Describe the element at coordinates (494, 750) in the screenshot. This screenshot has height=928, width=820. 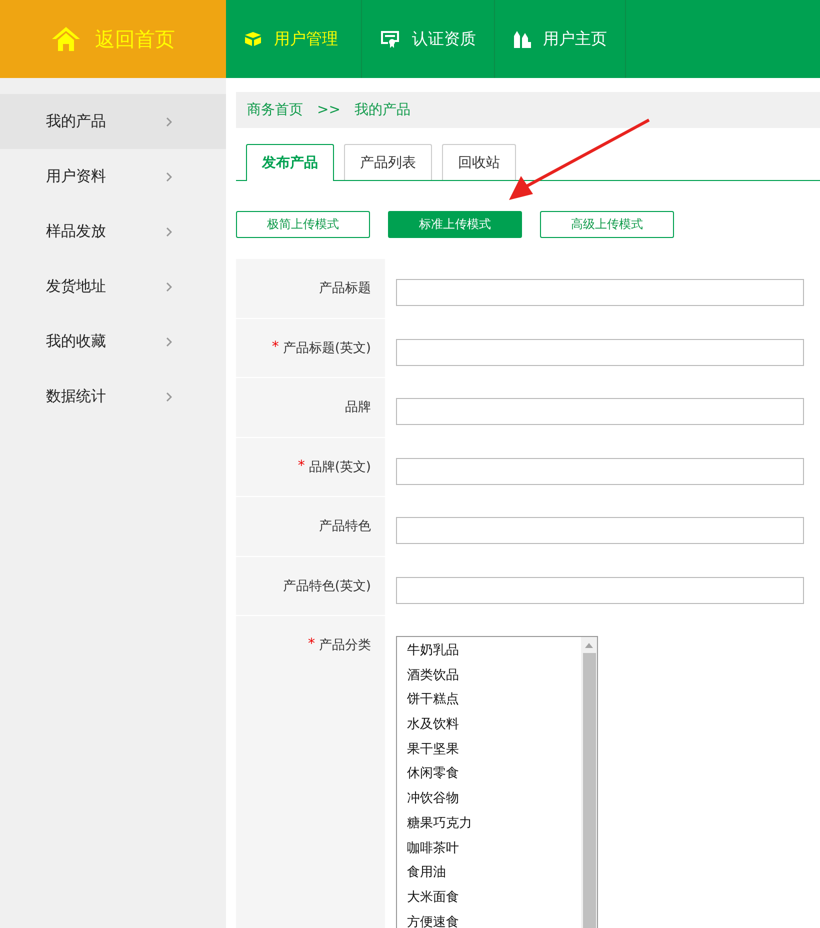
I see `list-option: 果干坚果` at that location.